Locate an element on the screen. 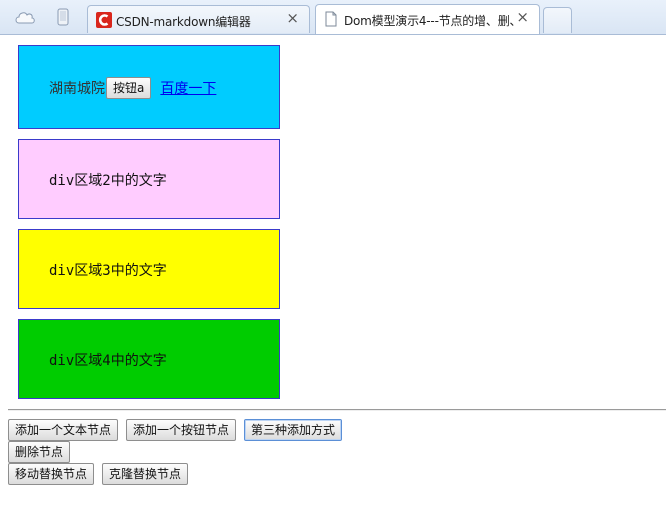 This screenshot has width=666, height=510. div-region-3: div区域3中的文字 is located at coordinates (149, 269).